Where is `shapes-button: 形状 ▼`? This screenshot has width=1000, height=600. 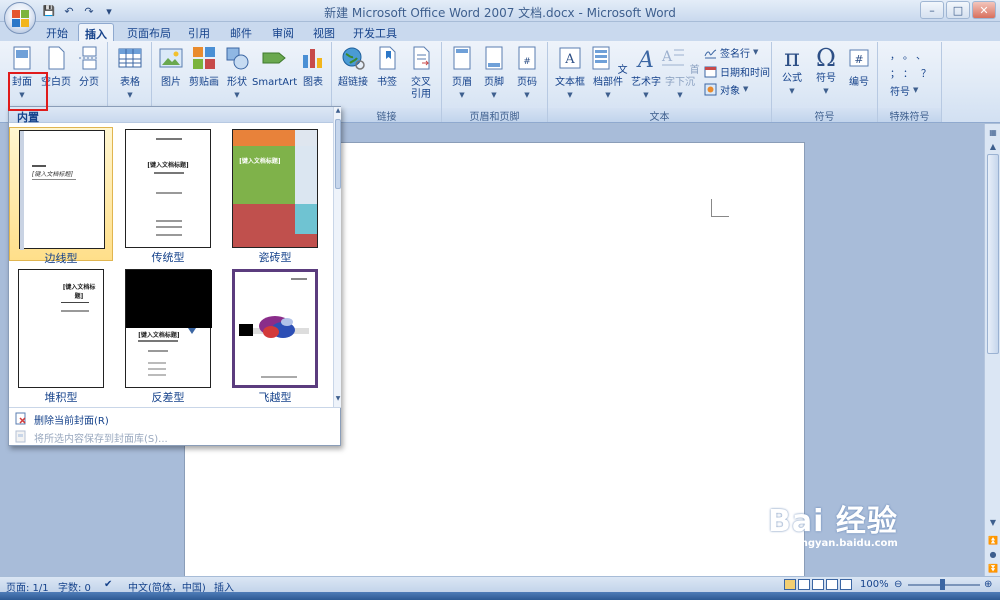 shapes-button: 形状 ▼ is located at coordinates (237, 73).